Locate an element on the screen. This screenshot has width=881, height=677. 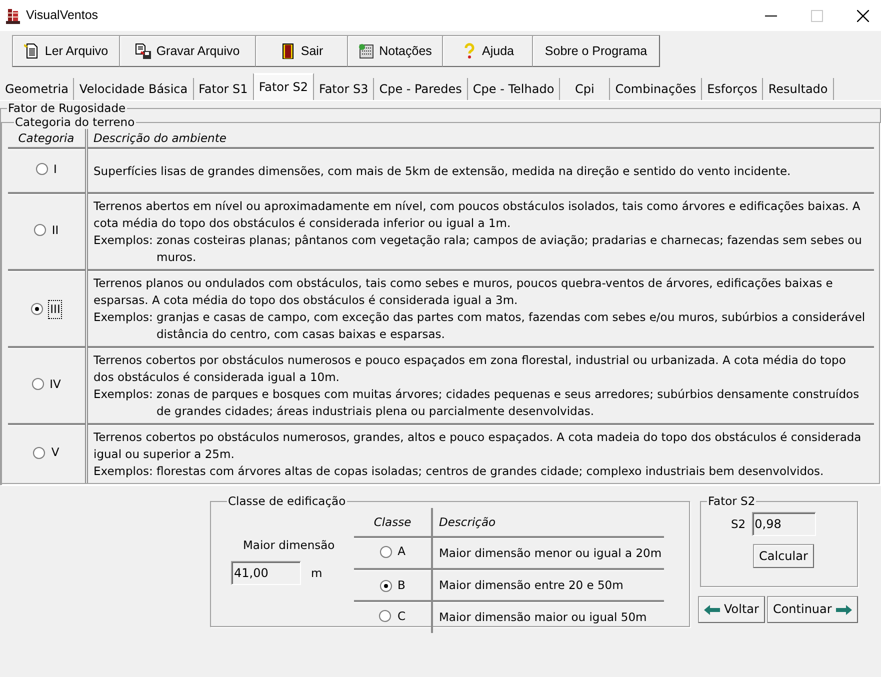
result-field: 0,98 is located at coordinates (784, 524).